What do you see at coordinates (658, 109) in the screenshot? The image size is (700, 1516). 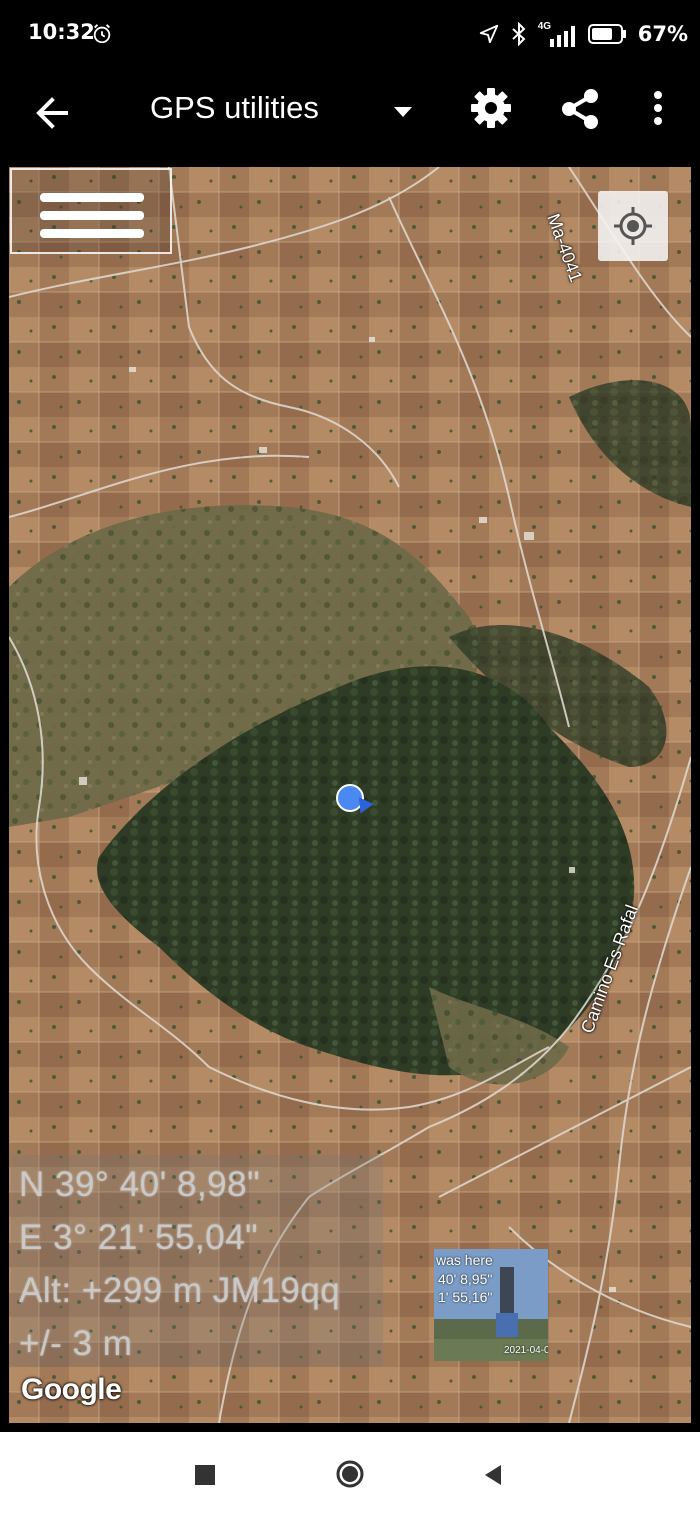 I see `more-vert-icon` at bounding box center [658, 109].